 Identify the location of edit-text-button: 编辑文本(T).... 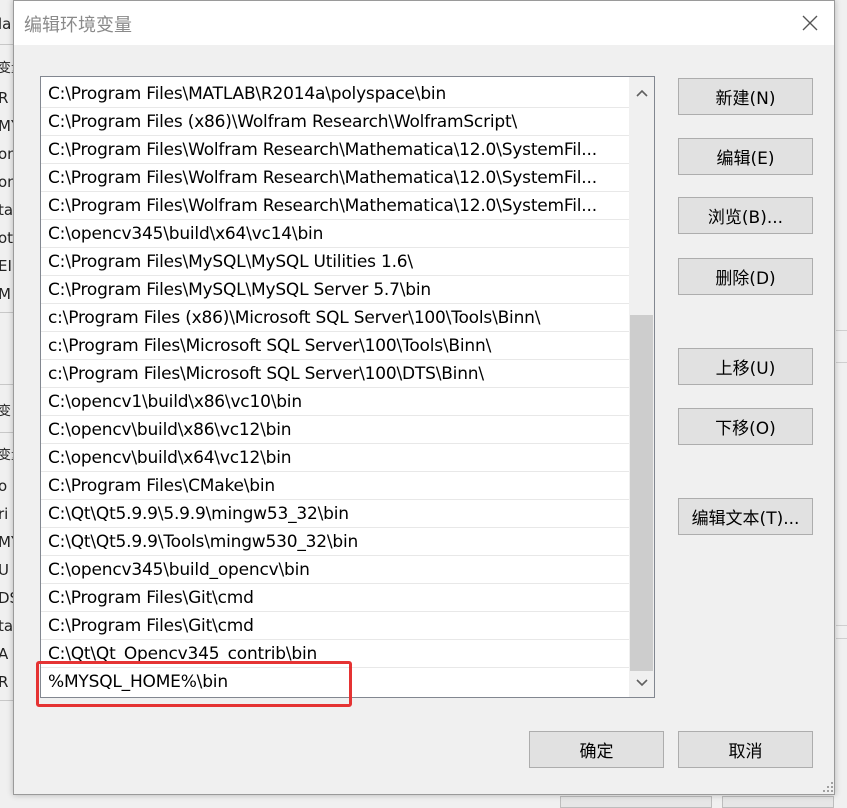
(745, 516).